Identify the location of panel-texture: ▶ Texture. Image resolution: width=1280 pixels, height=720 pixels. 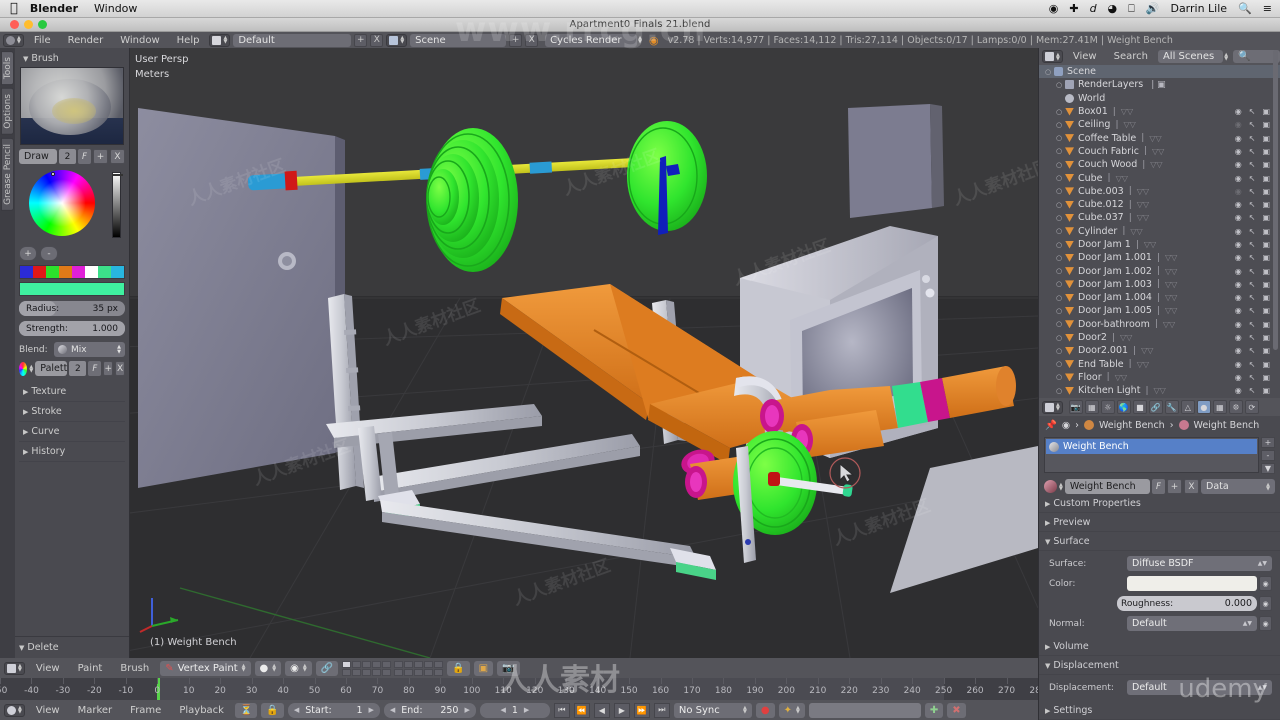
(72, 392).